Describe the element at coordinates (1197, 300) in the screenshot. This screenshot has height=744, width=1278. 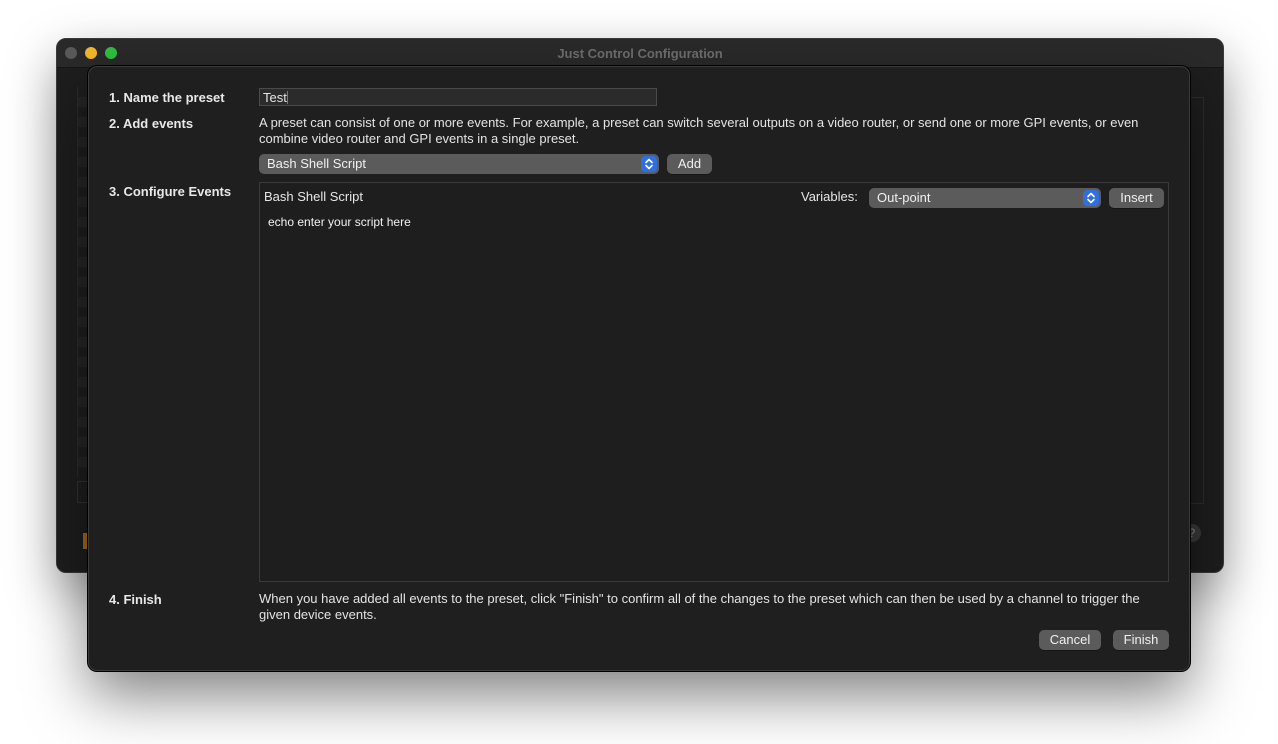
I see `background-panel` at that location.